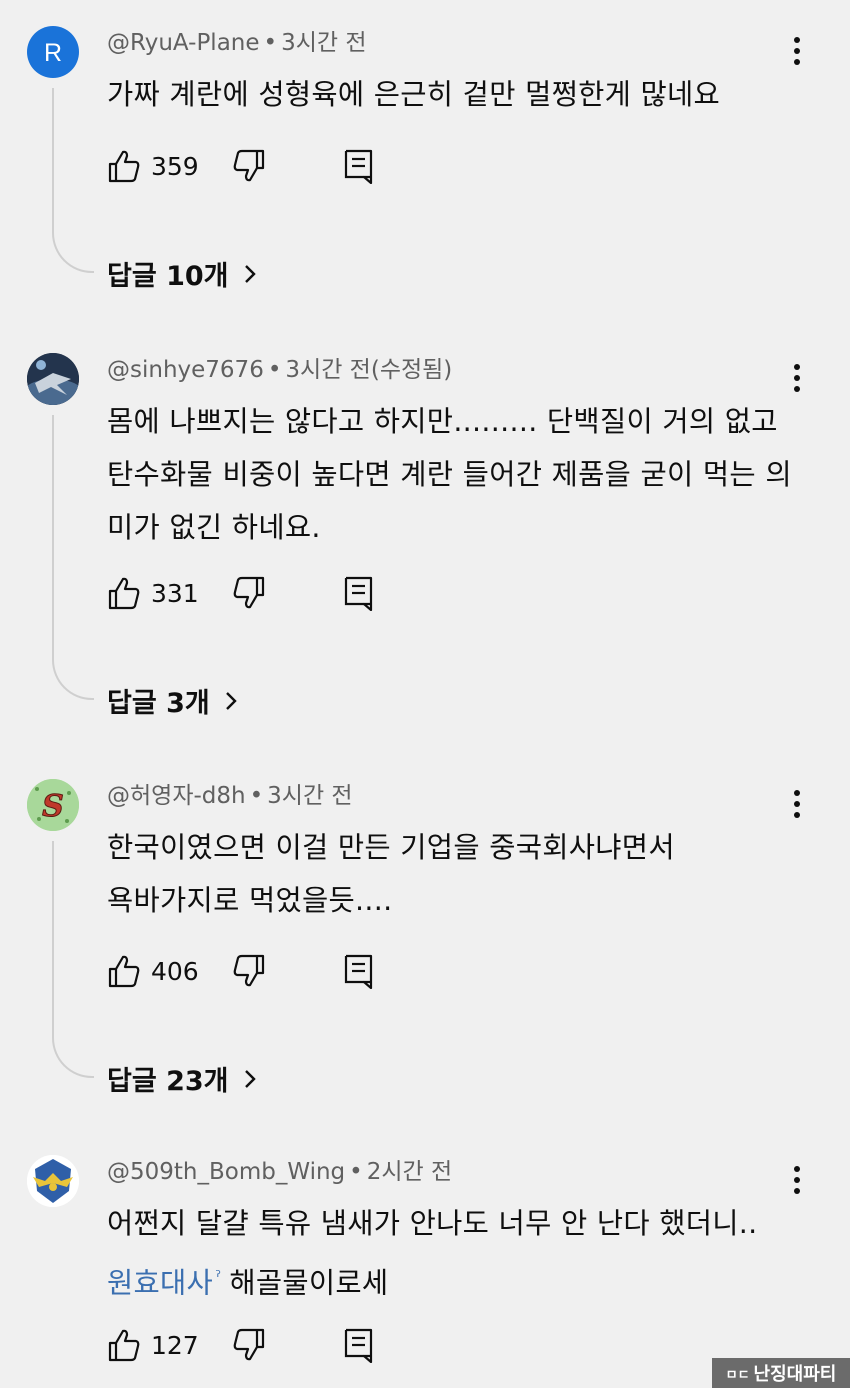 This screenshot has width=850, height=1388. Describe the element at coordinates (158, 703) in the screenshot. I see `replies-label: 답글 3개` at that location.